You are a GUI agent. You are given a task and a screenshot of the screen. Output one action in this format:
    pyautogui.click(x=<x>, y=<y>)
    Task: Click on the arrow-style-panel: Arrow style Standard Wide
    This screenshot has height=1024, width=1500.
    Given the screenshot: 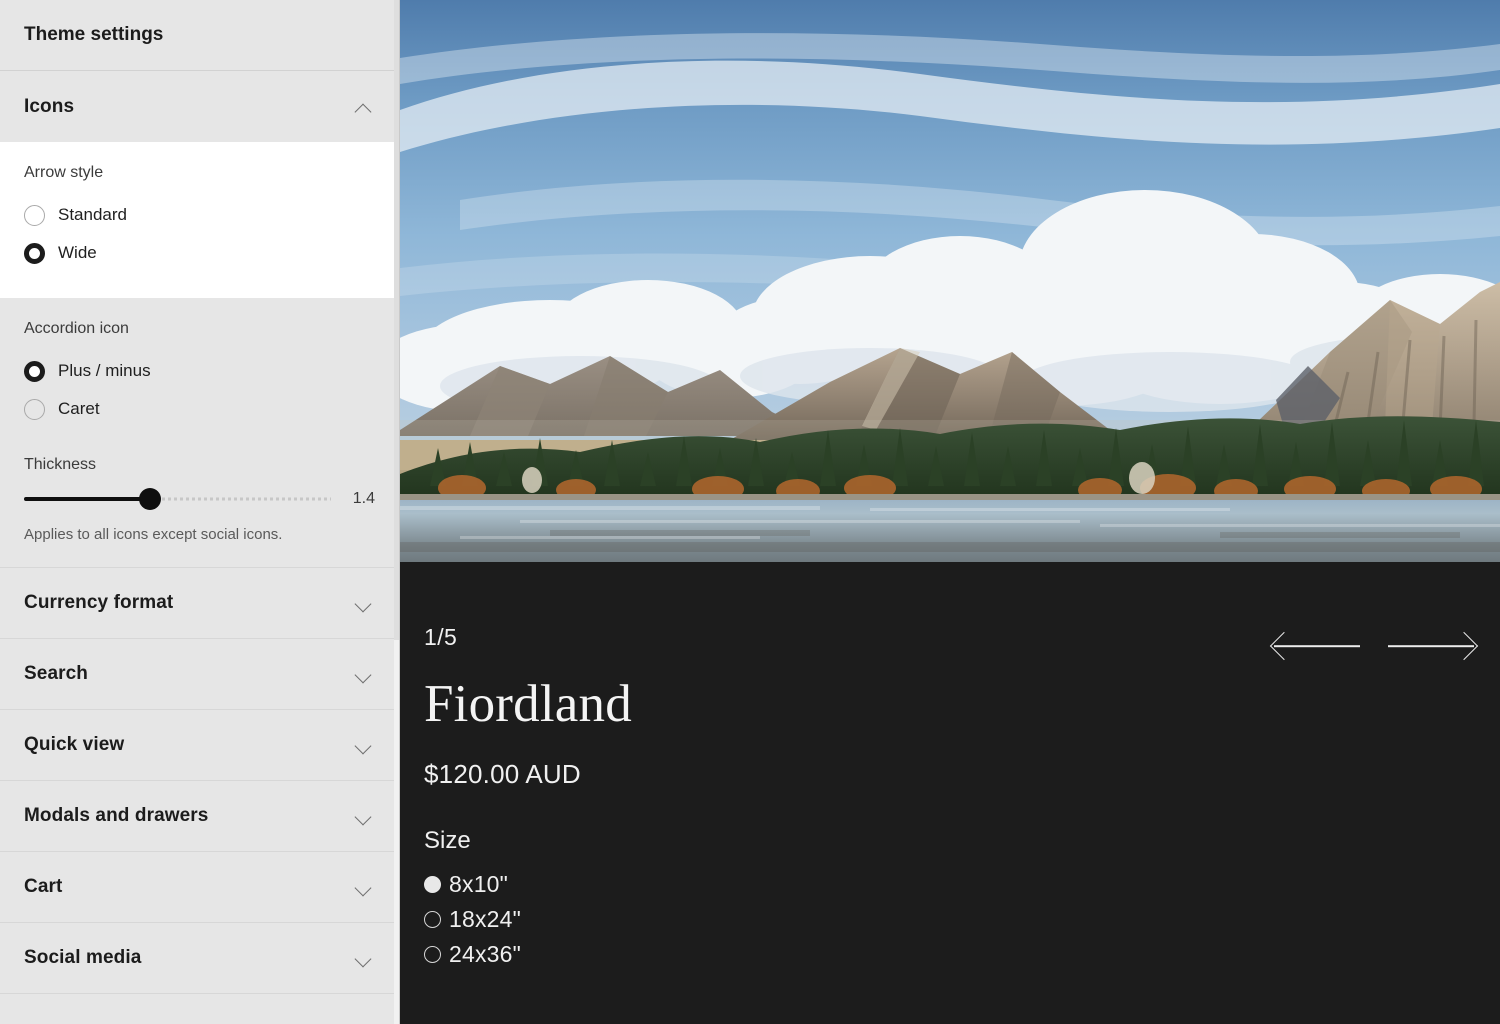 What is the action you would take?
    pyautogui.click(x=199, y=220)
    